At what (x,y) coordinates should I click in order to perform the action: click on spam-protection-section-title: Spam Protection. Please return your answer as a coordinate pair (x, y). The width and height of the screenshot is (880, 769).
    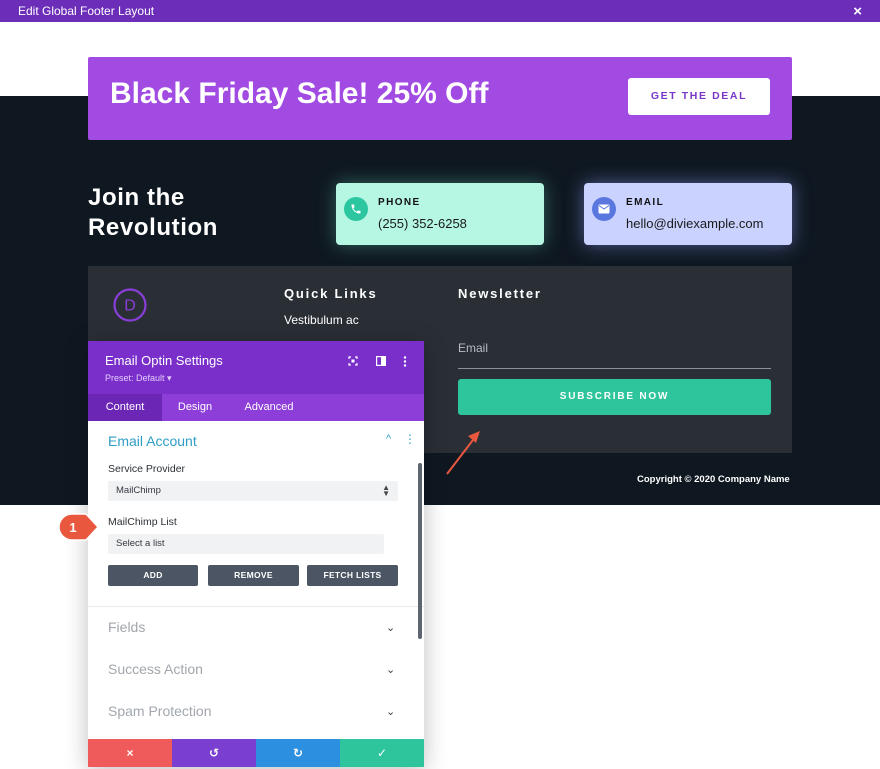
    Looking at the image, I should click on (160, 711).